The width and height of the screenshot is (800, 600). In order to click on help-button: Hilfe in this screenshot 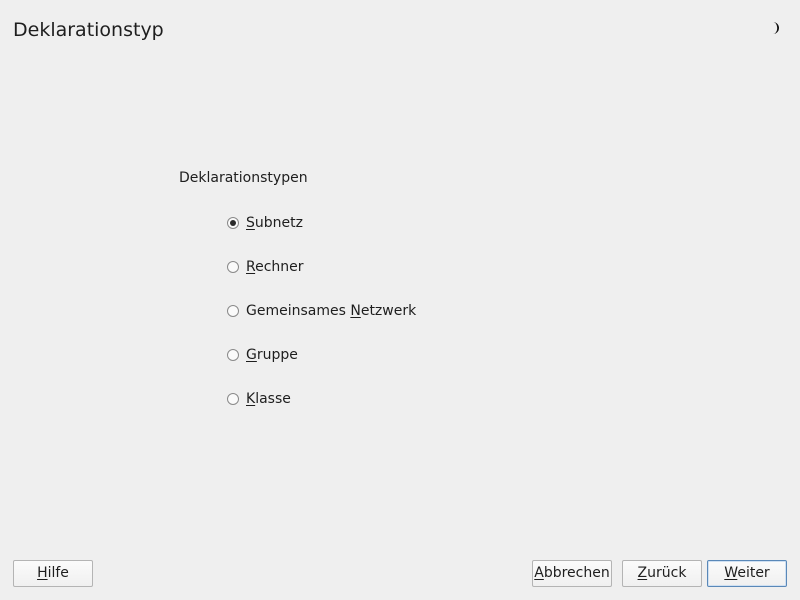, I will do `click(53, 573)`.